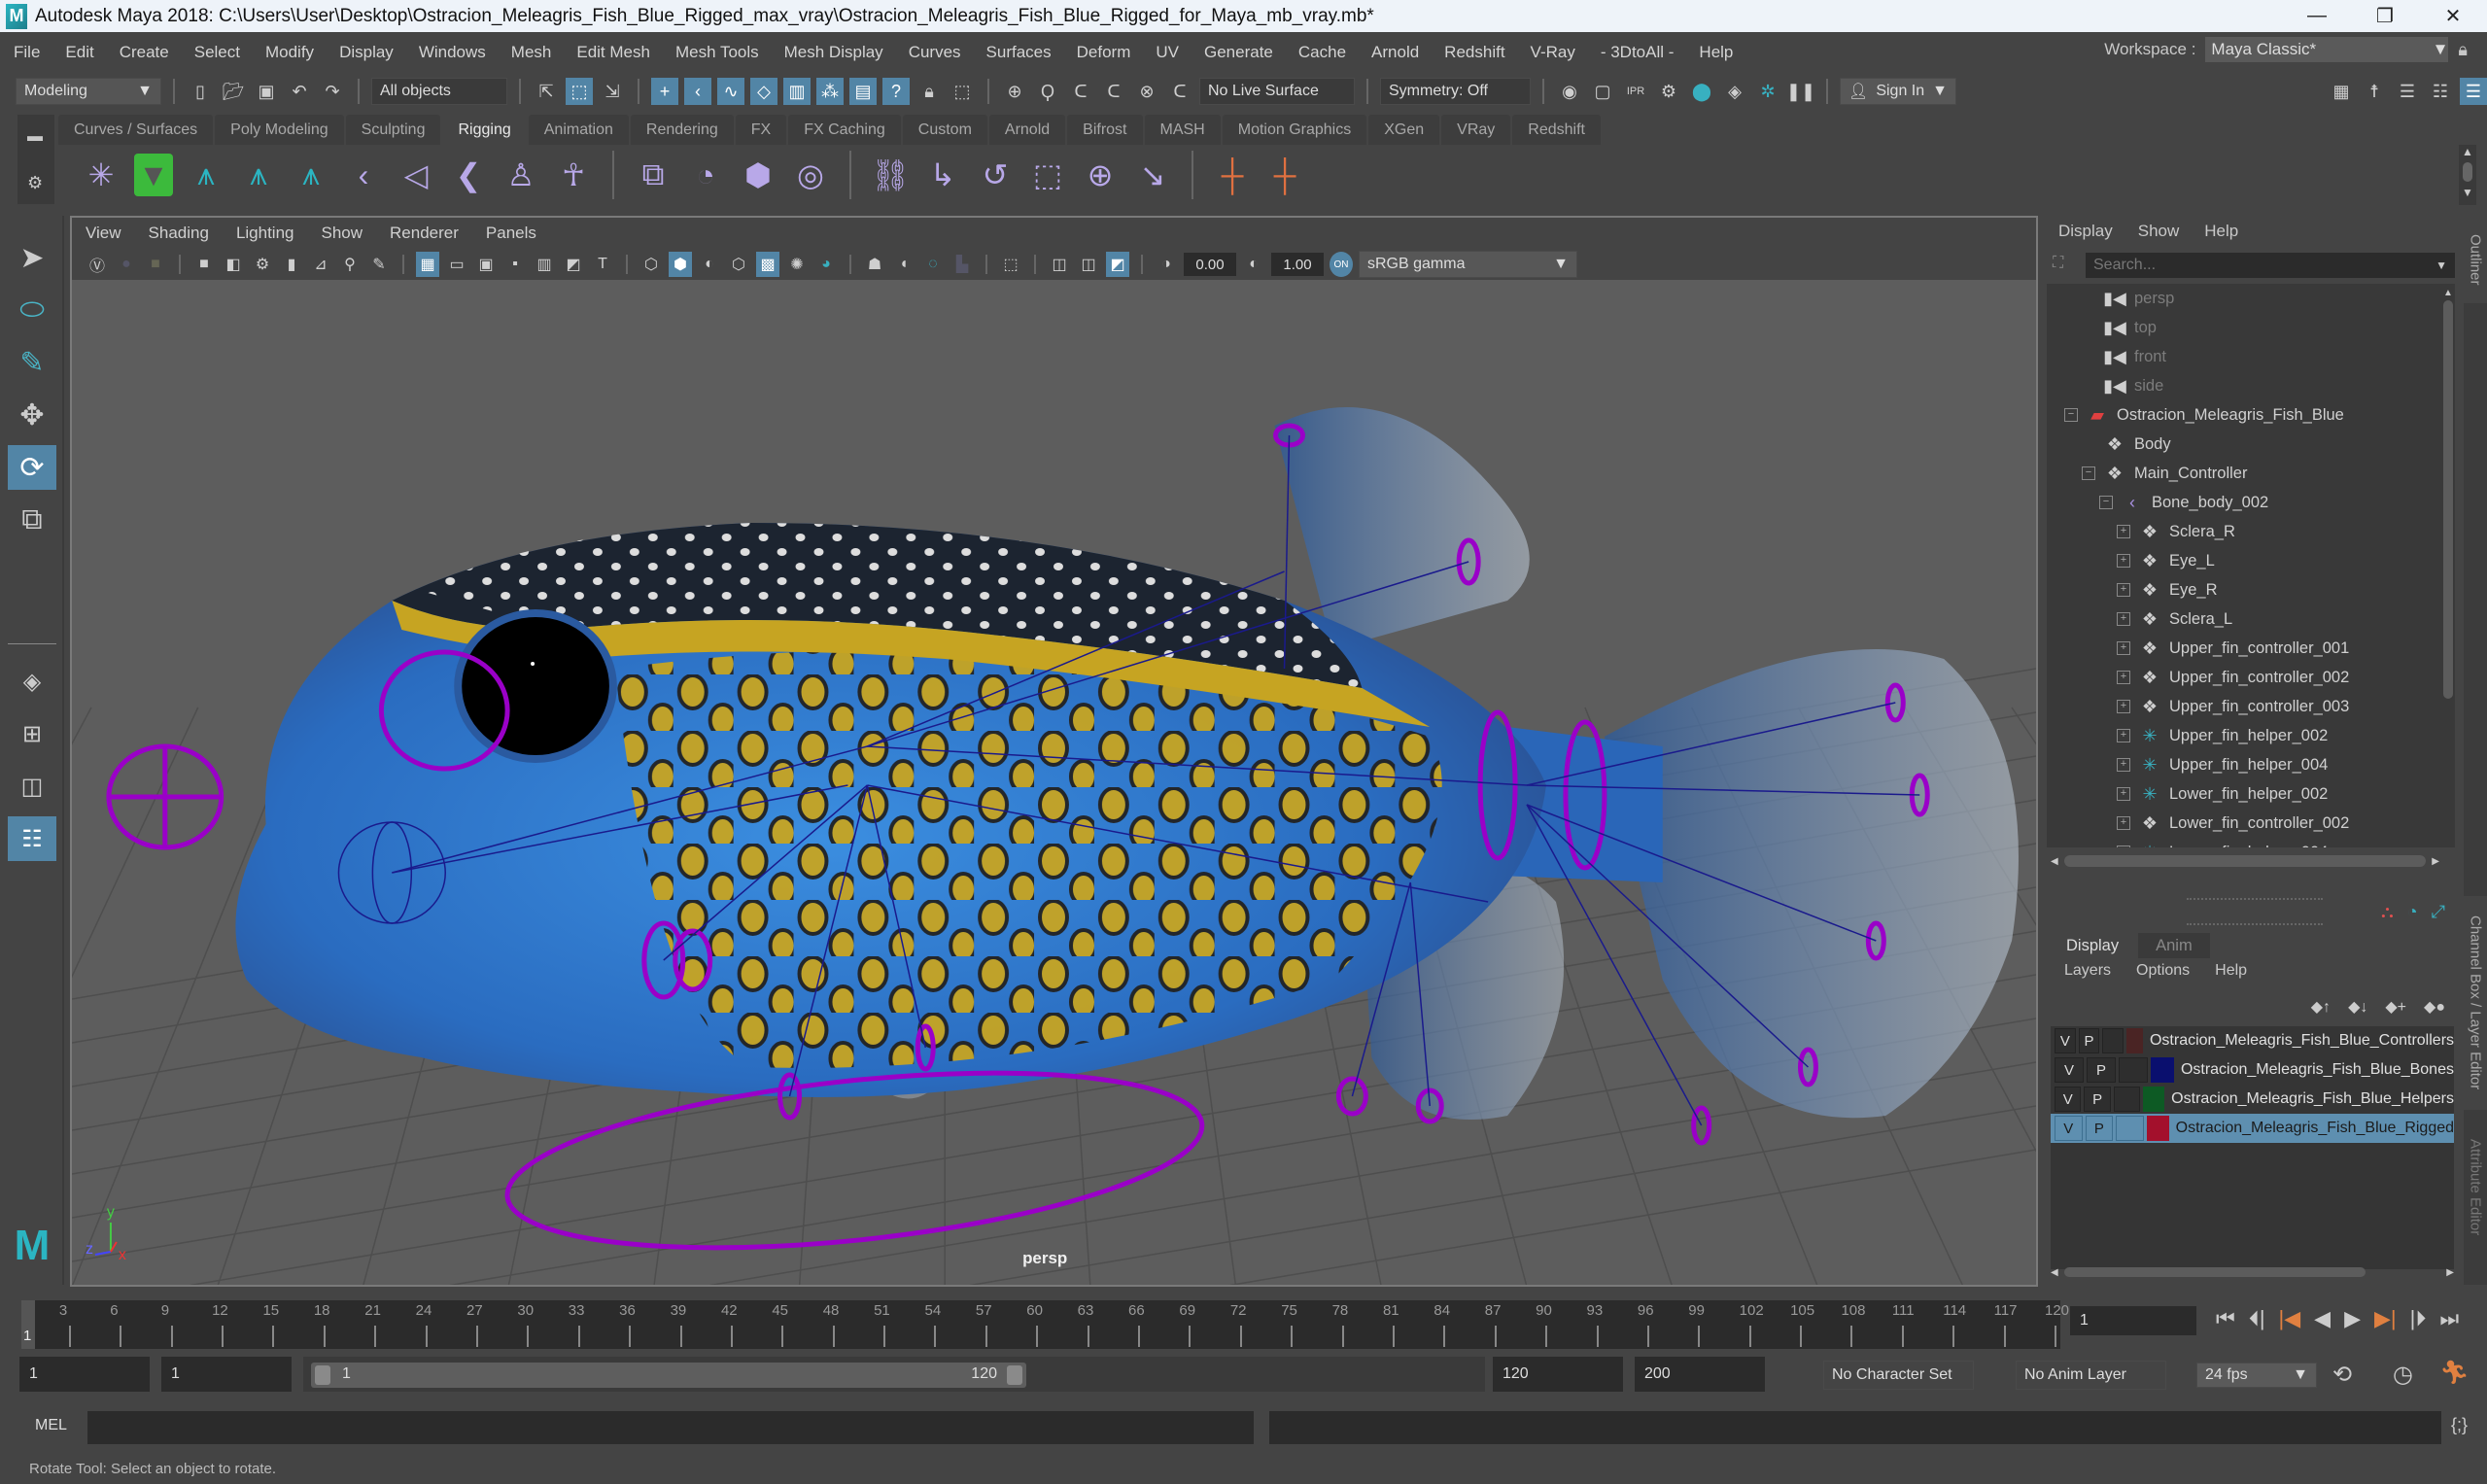  I want to click on outliner-item: + ❖ Sclera_L, so click(2174, 619).